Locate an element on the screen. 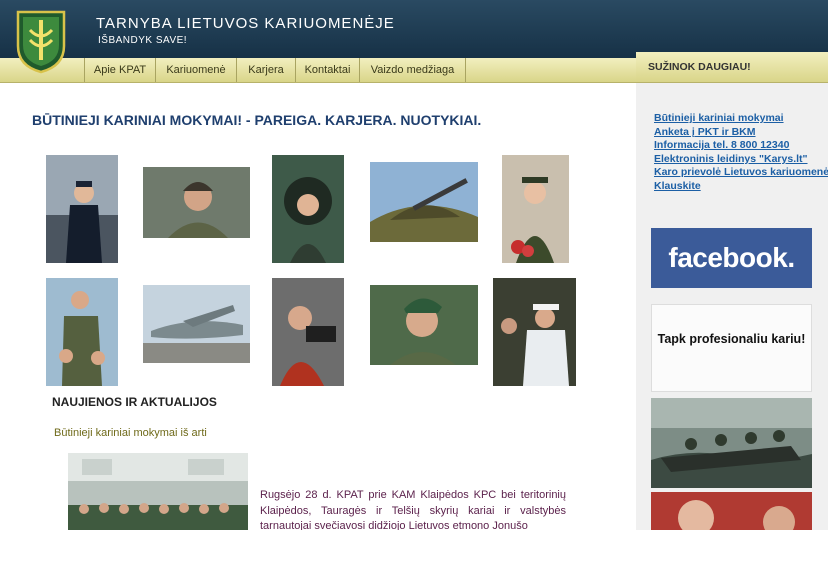  photo-cameraman is located at coordinates (308, 332).